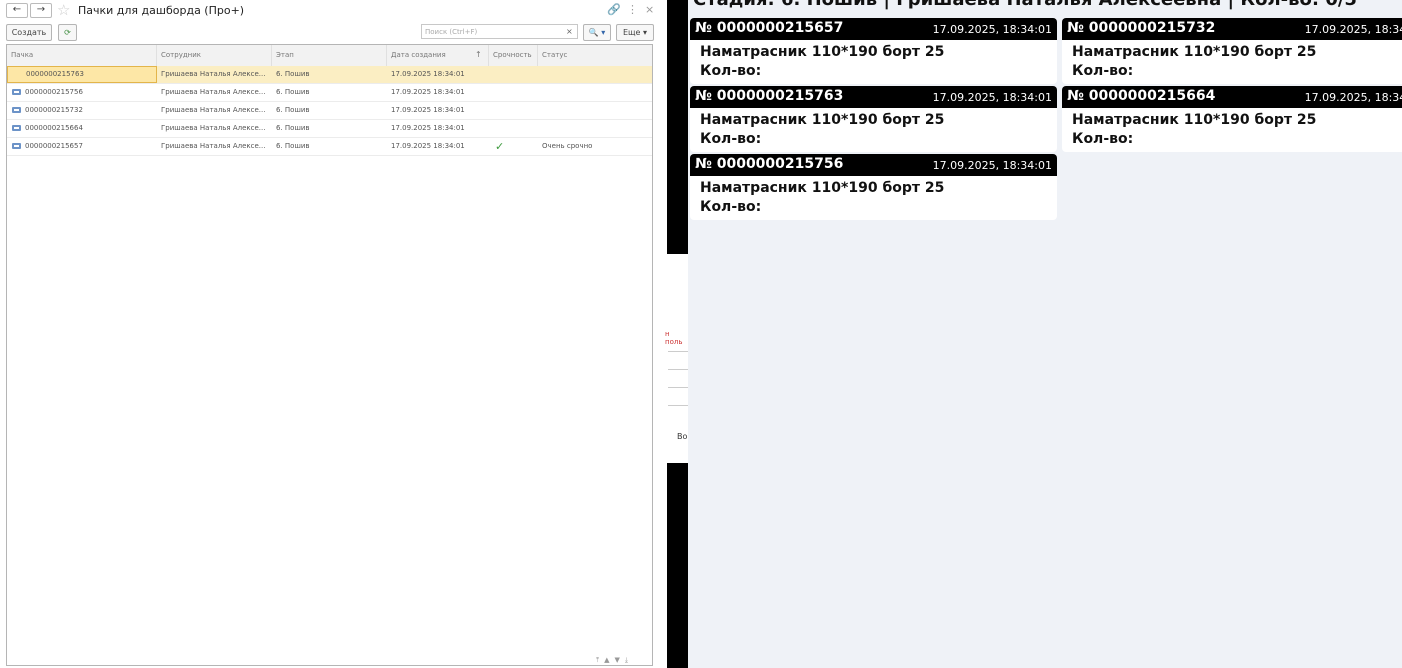 This screenshot has height=668, width=1402. Describe the element at coordinates (82, 55) in the screenshot. I see `column-header-batch: Пачка` at that location.